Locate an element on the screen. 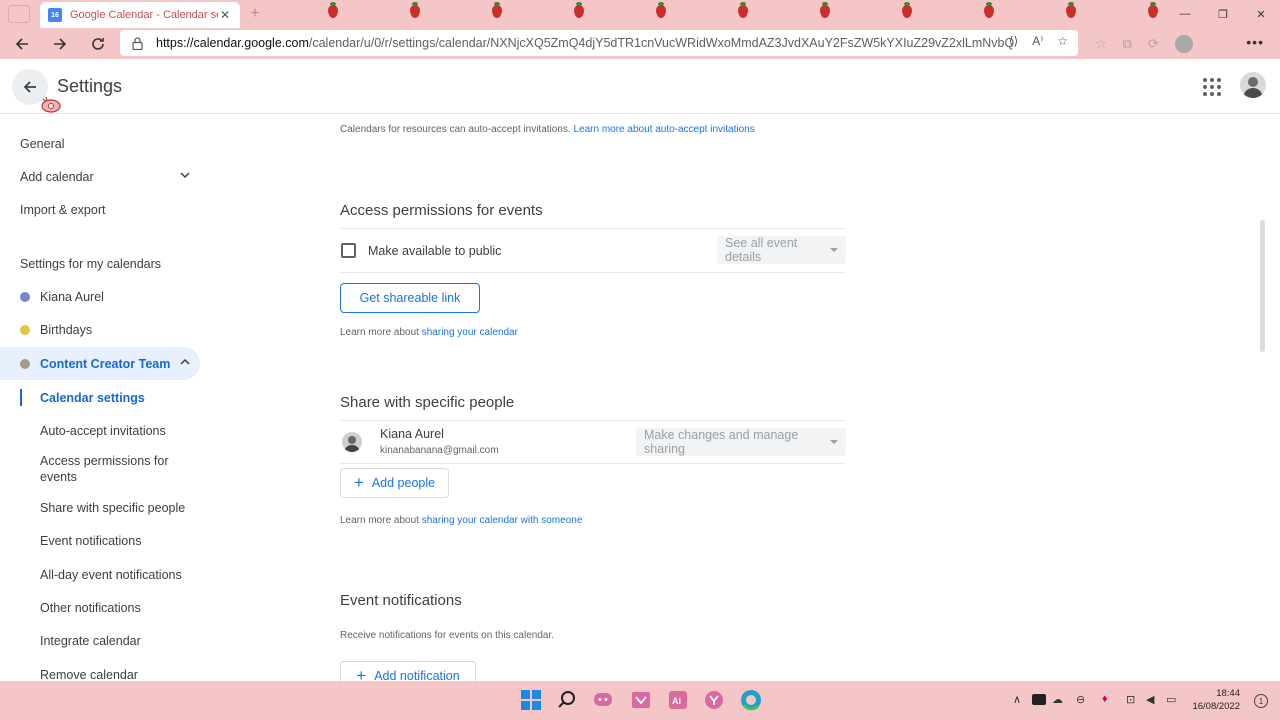  sidebar-item-label: Kiana Aurel is located at coordinates (72, 296).